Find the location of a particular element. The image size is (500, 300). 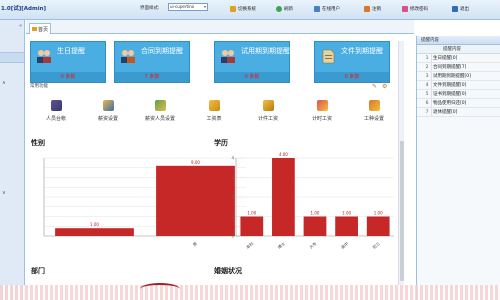

users-icon is located at coordinates (228, 56).